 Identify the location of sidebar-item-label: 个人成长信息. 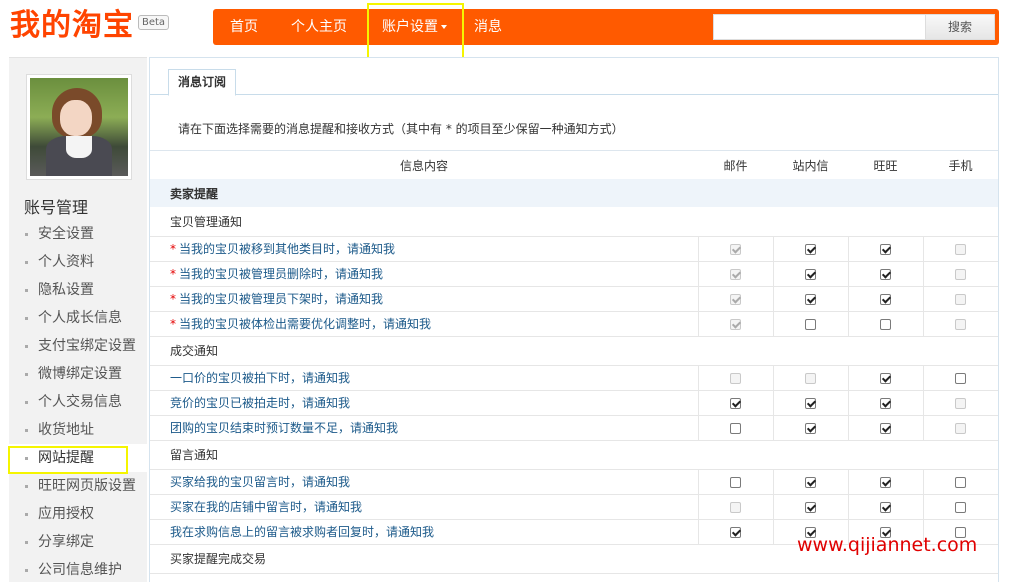
(80, 318).